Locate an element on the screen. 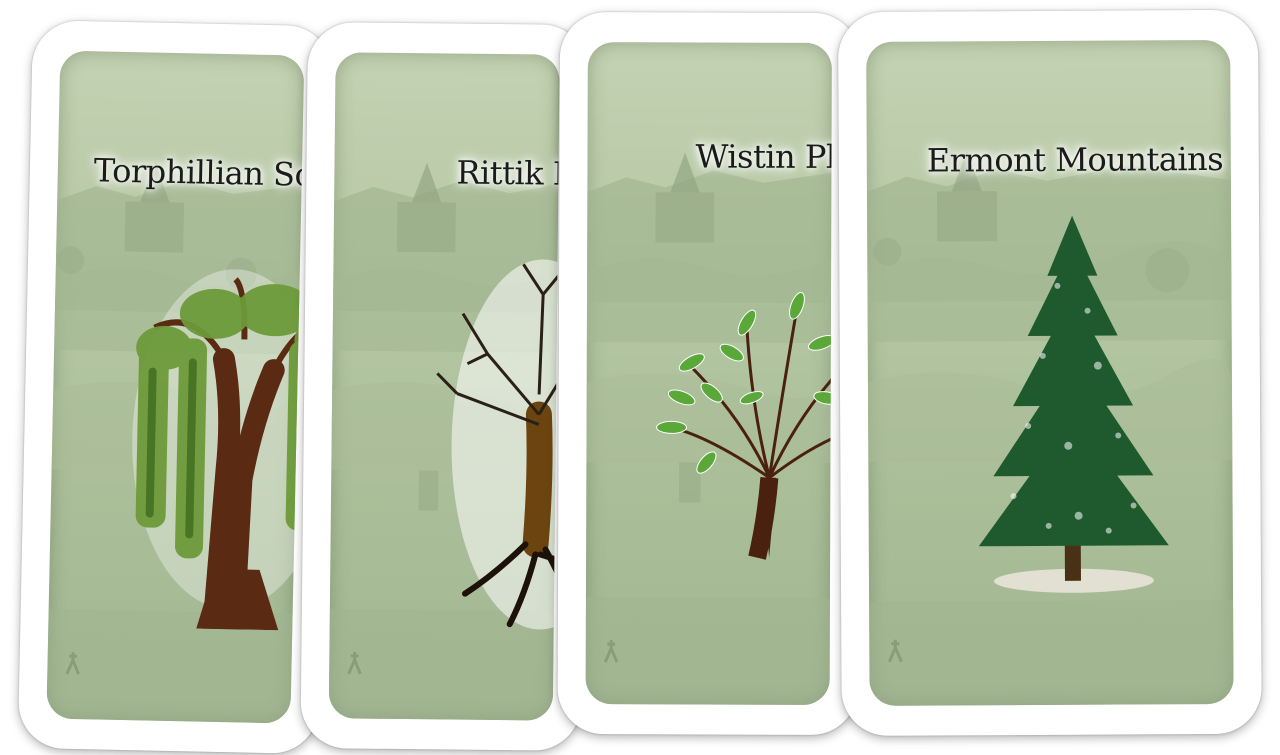  card-title: Ermont Mountains is located at coordinates (1075, 159).